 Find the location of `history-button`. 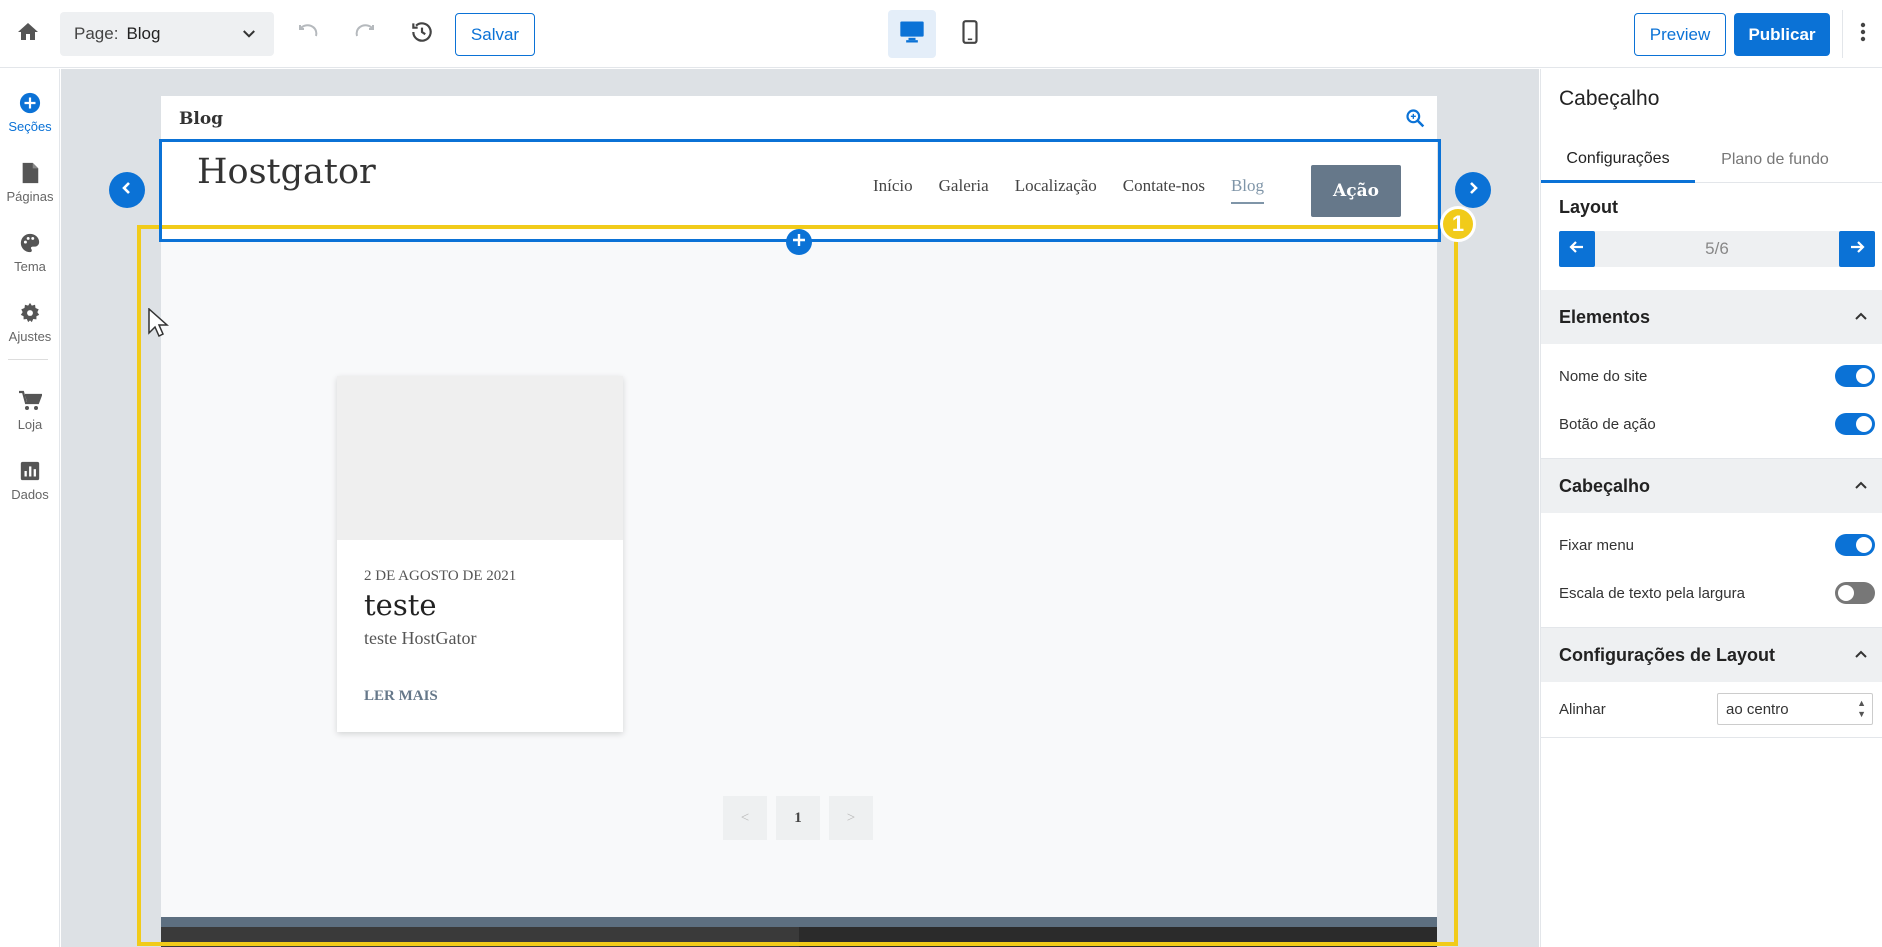

history-button is located at coordinates (422, 34).